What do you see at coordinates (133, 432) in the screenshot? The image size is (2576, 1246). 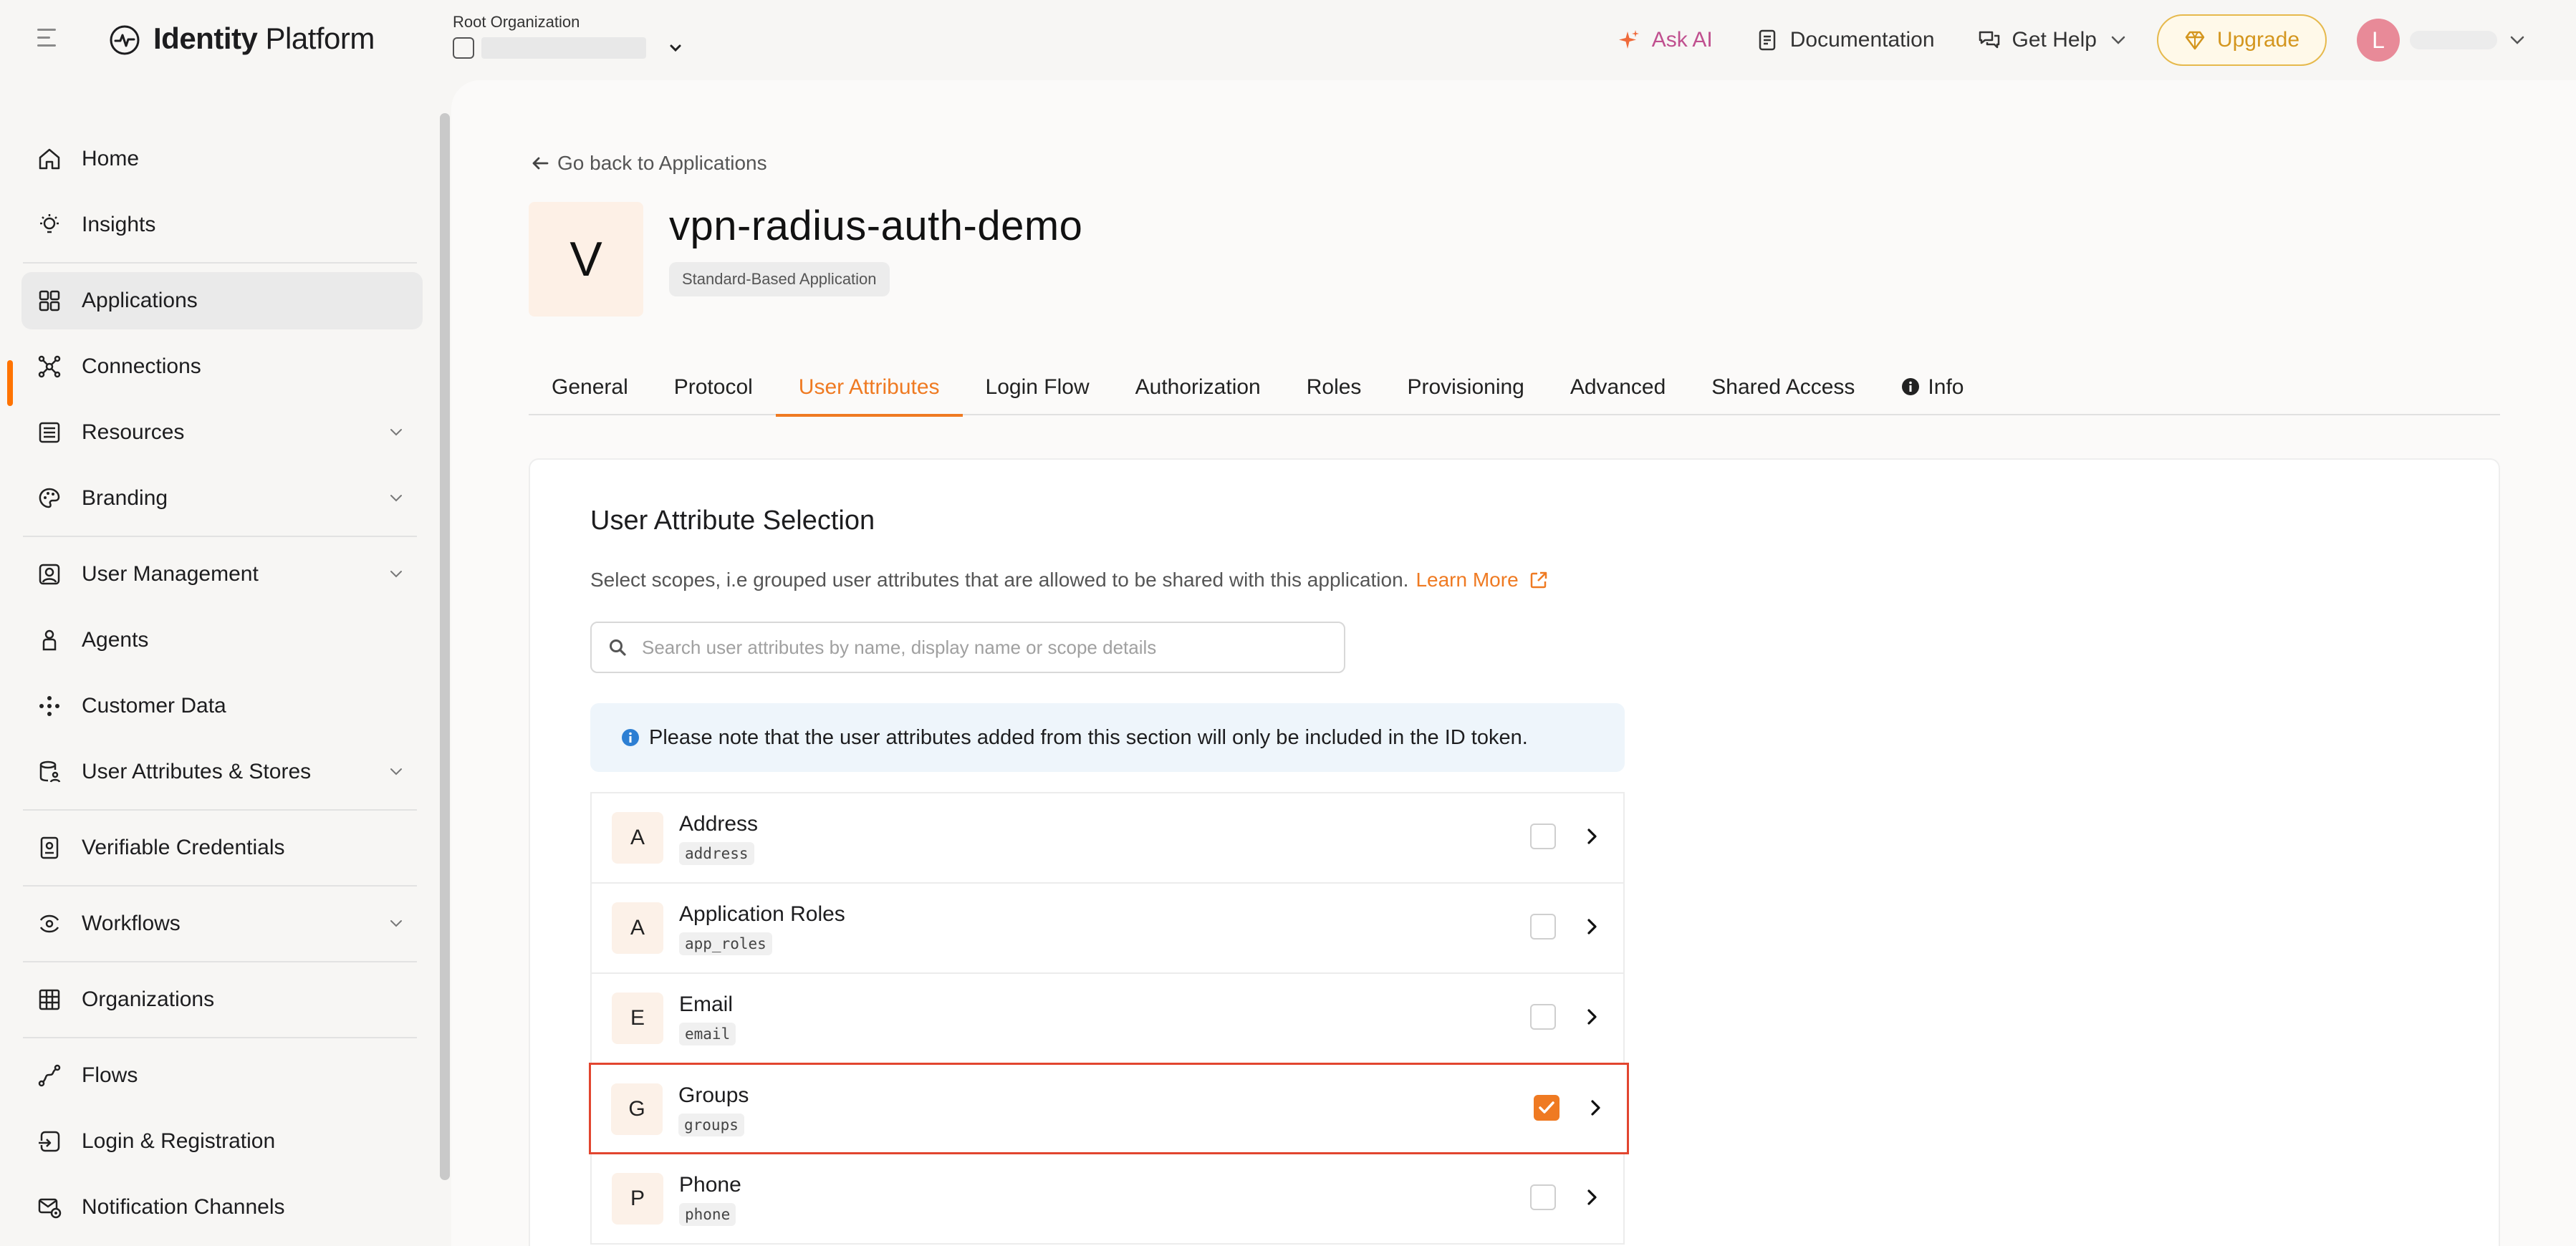 I see `sidebar-item-label: Resources` at bounding box center [133, 432].